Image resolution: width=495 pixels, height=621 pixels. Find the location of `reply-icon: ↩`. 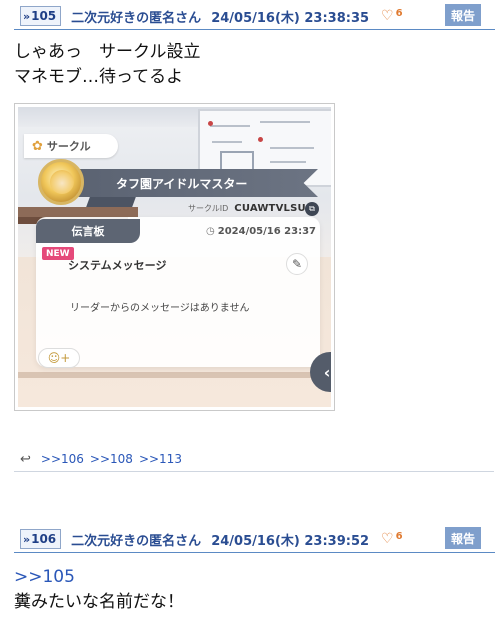

reply-icon: ↩ is located at coordinates (25, 459).